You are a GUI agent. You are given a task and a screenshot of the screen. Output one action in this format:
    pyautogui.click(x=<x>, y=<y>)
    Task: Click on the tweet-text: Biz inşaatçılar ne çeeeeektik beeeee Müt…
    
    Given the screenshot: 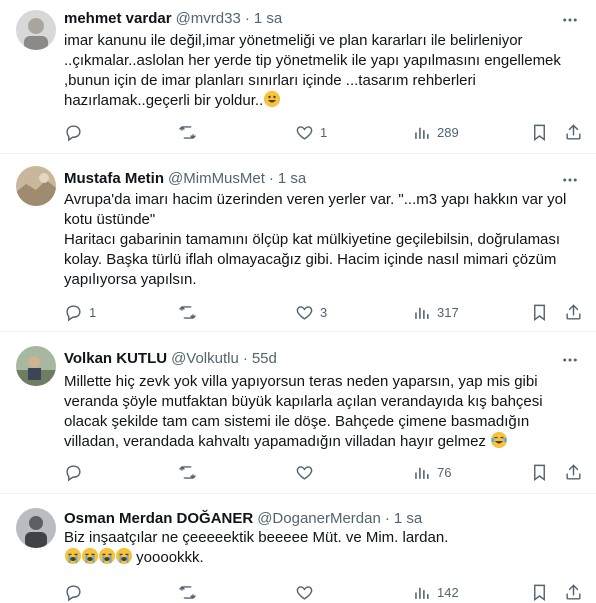 What is the action you would take?
    pyautogui.click(x=309, y=548)
    